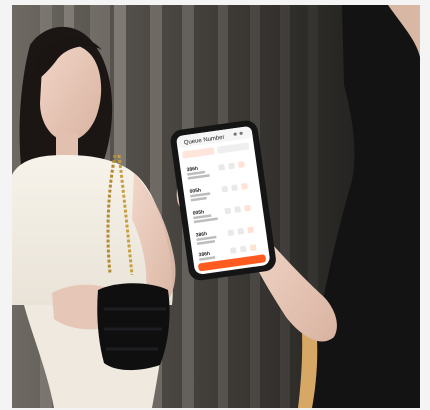 This screenshot has width=430, height=410. What do you see at coordinates (133, 327) in the screenshot?
I see `handbag` at bounding box center [133, 327].